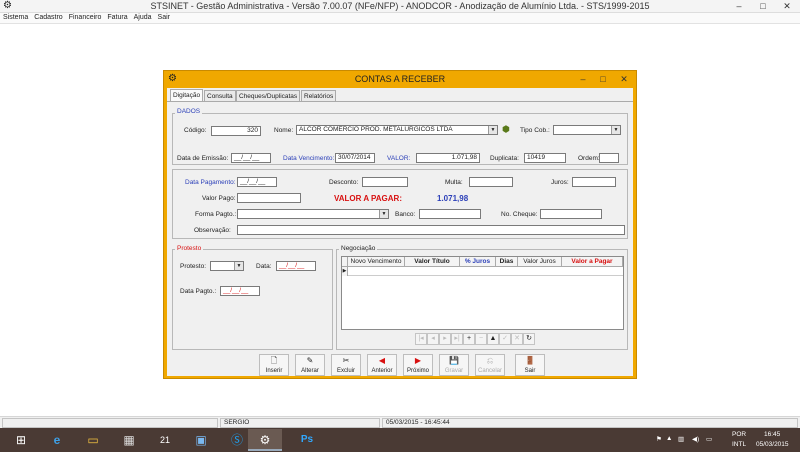 This screenshot has height=452, width=800. Describe the element at coordinates (609, 158) in the screenshot. I see `ordem-field` at that location.